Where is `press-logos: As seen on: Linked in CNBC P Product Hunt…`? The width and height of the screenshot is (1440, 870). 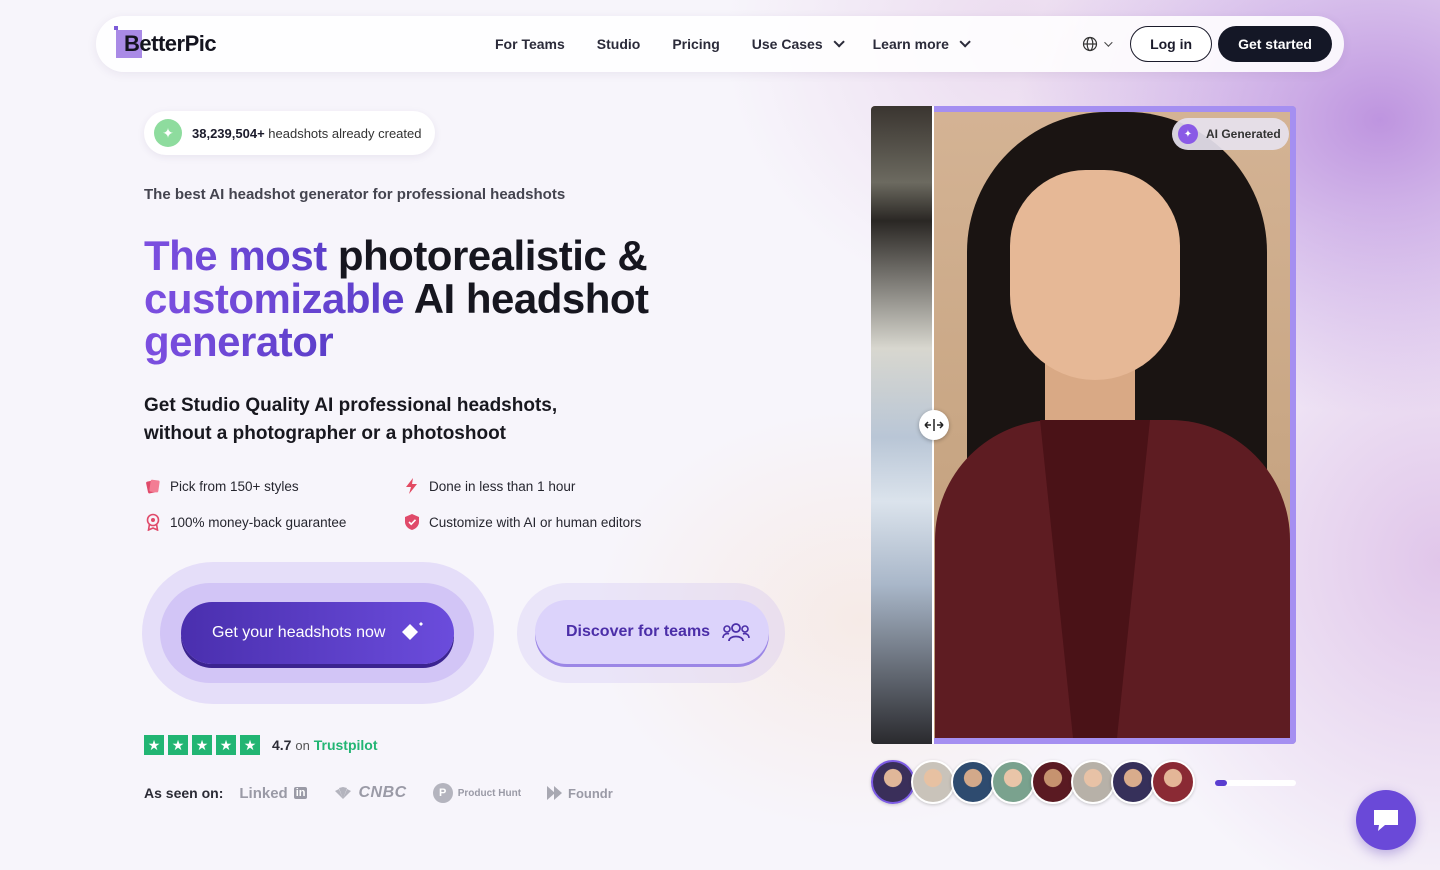 press-logos: As seen on: Linked in CNBC P Product Hunt… is located at coordinates (391, 793).